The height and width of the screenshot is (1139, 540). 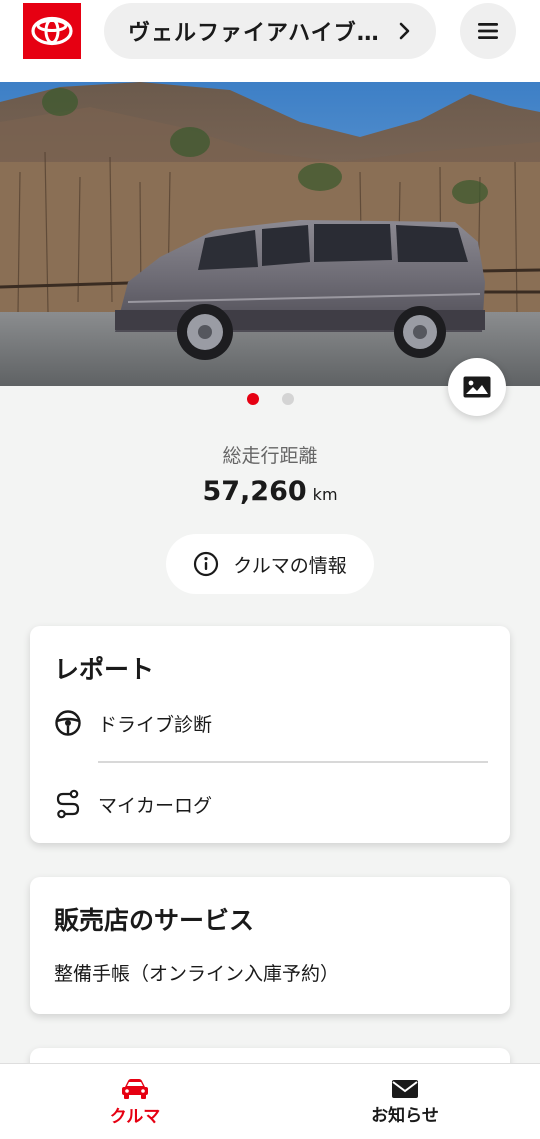 I want to click on maintenance-booklet-item: 整備手帳（オンライン入庫予約）, so click(x=274, y=972).